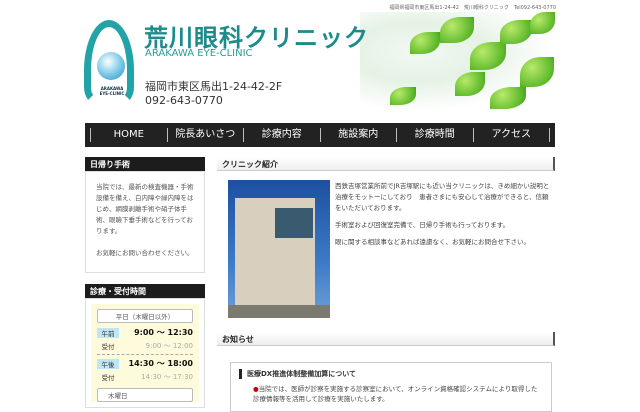  I want to click on building-window, so click(294, 223).